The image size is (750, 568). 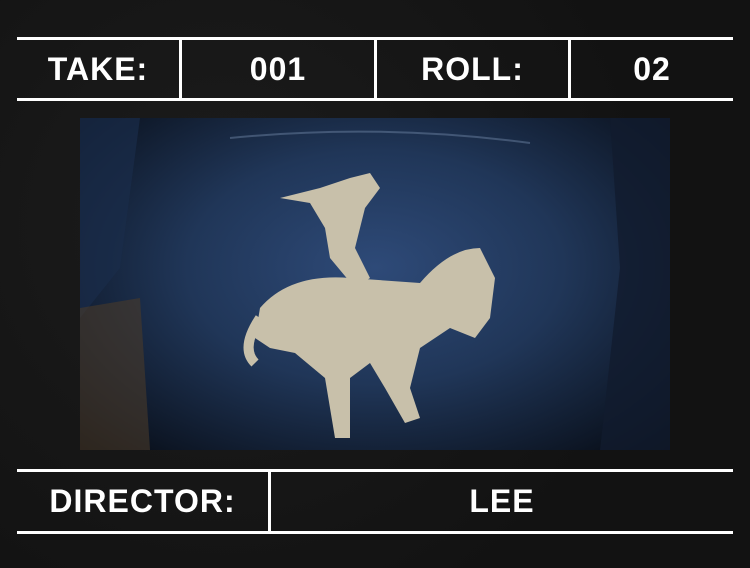 I want to click on director-value: LEE, so click(x=502, y=501).